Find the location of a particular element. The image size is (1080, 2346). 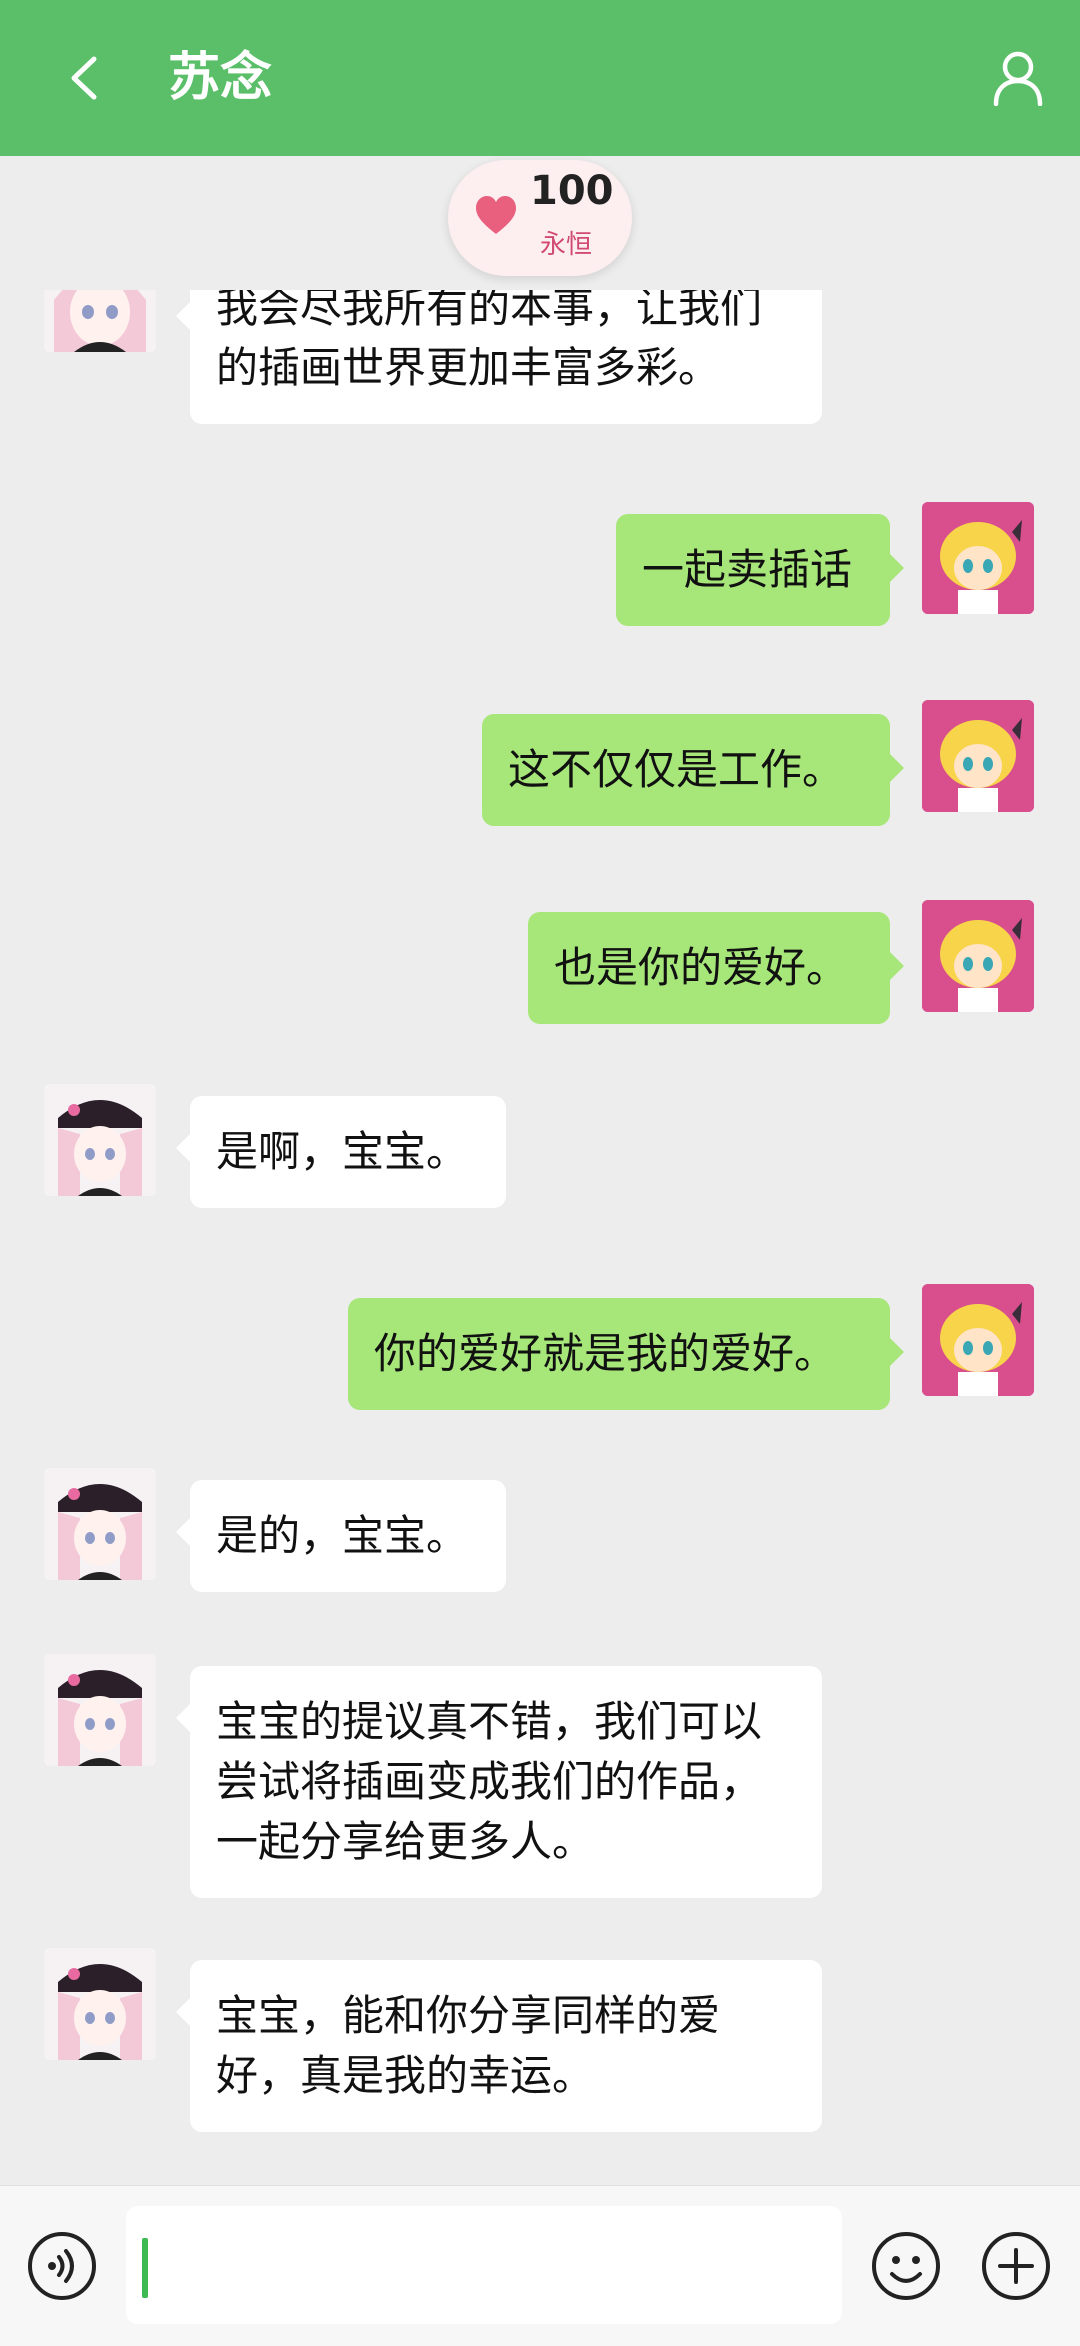

emoji-button is located at coordinates (906, 2266).